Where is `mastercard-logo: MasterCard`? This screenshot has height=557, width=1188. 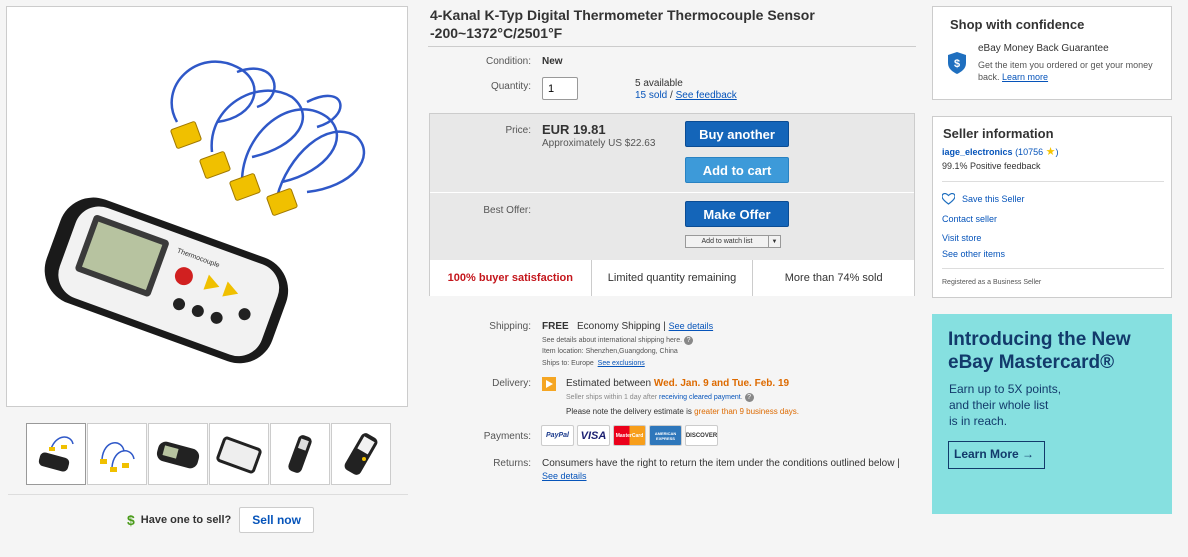
mastercard-logo: MasterCard is located at coordinates (629, 435).